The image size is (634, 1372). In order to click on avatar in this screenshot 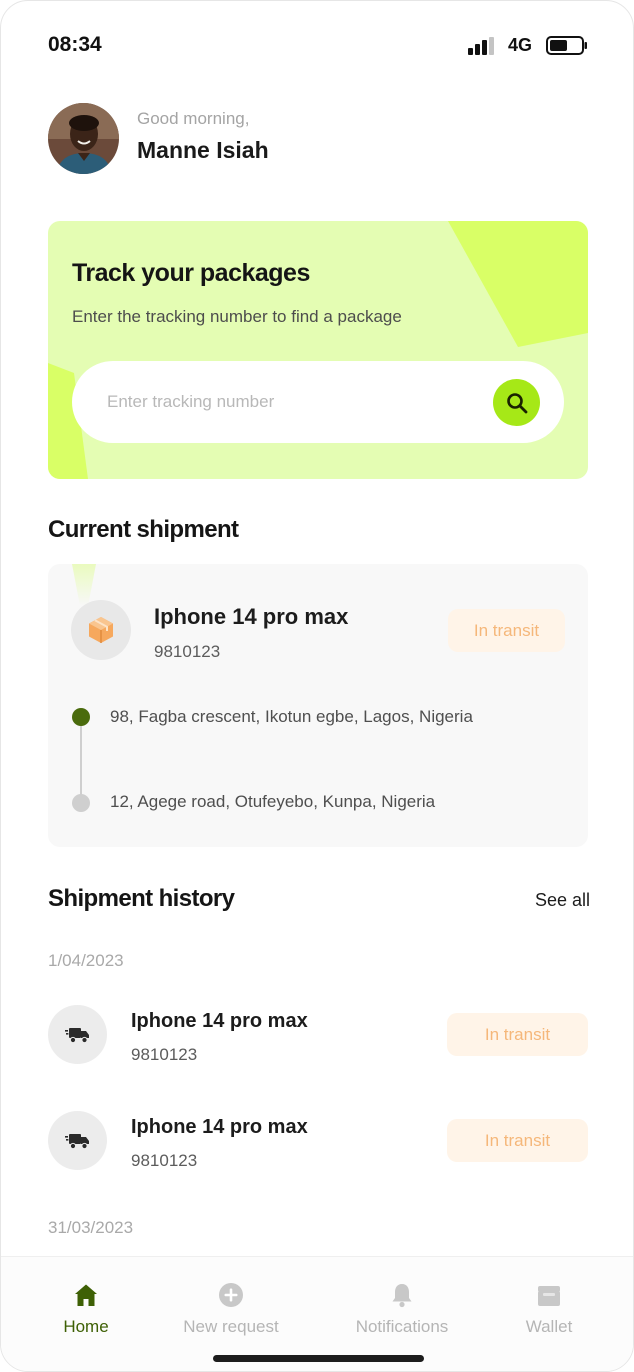, I will do `click(83, 138)`.